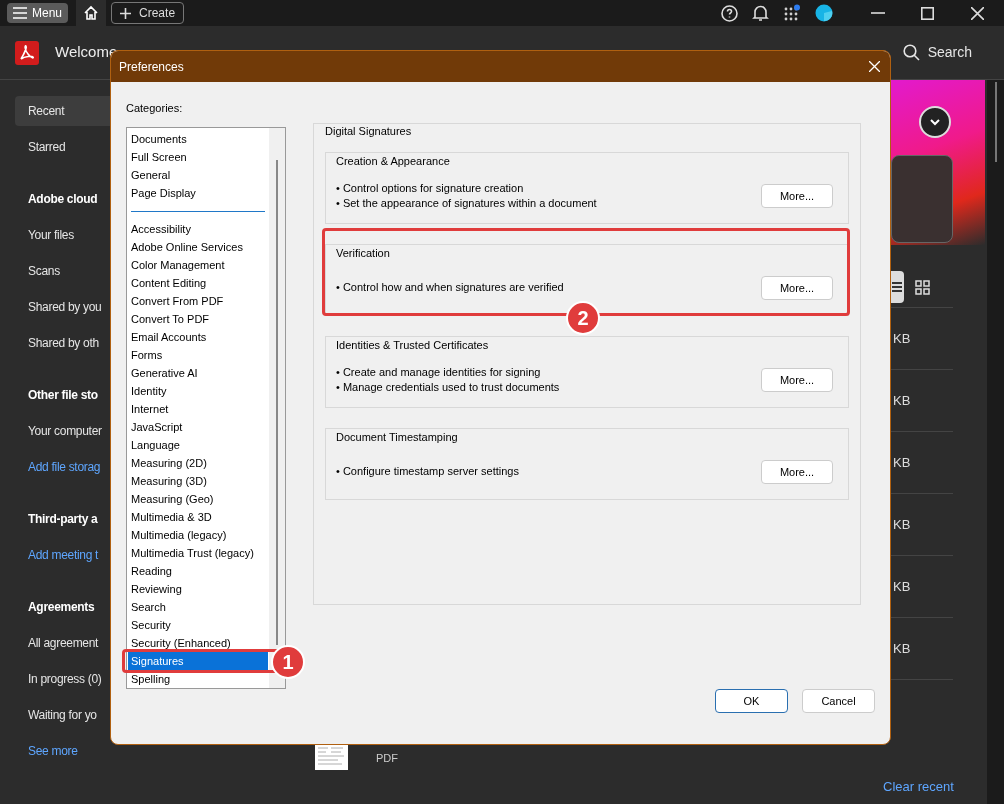 This screenshot has height=804, width=1004. What do you see at coordinates (751, 701) in the screenshot?
I see `dialog-button: OK` at bounding box center [751, 701].